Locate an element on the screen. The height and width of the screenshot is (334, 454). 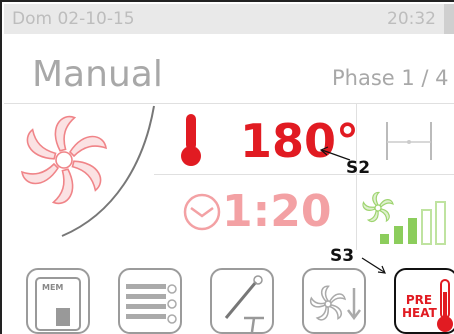
fan-cooldown-button is located at coordinates (334, 301).